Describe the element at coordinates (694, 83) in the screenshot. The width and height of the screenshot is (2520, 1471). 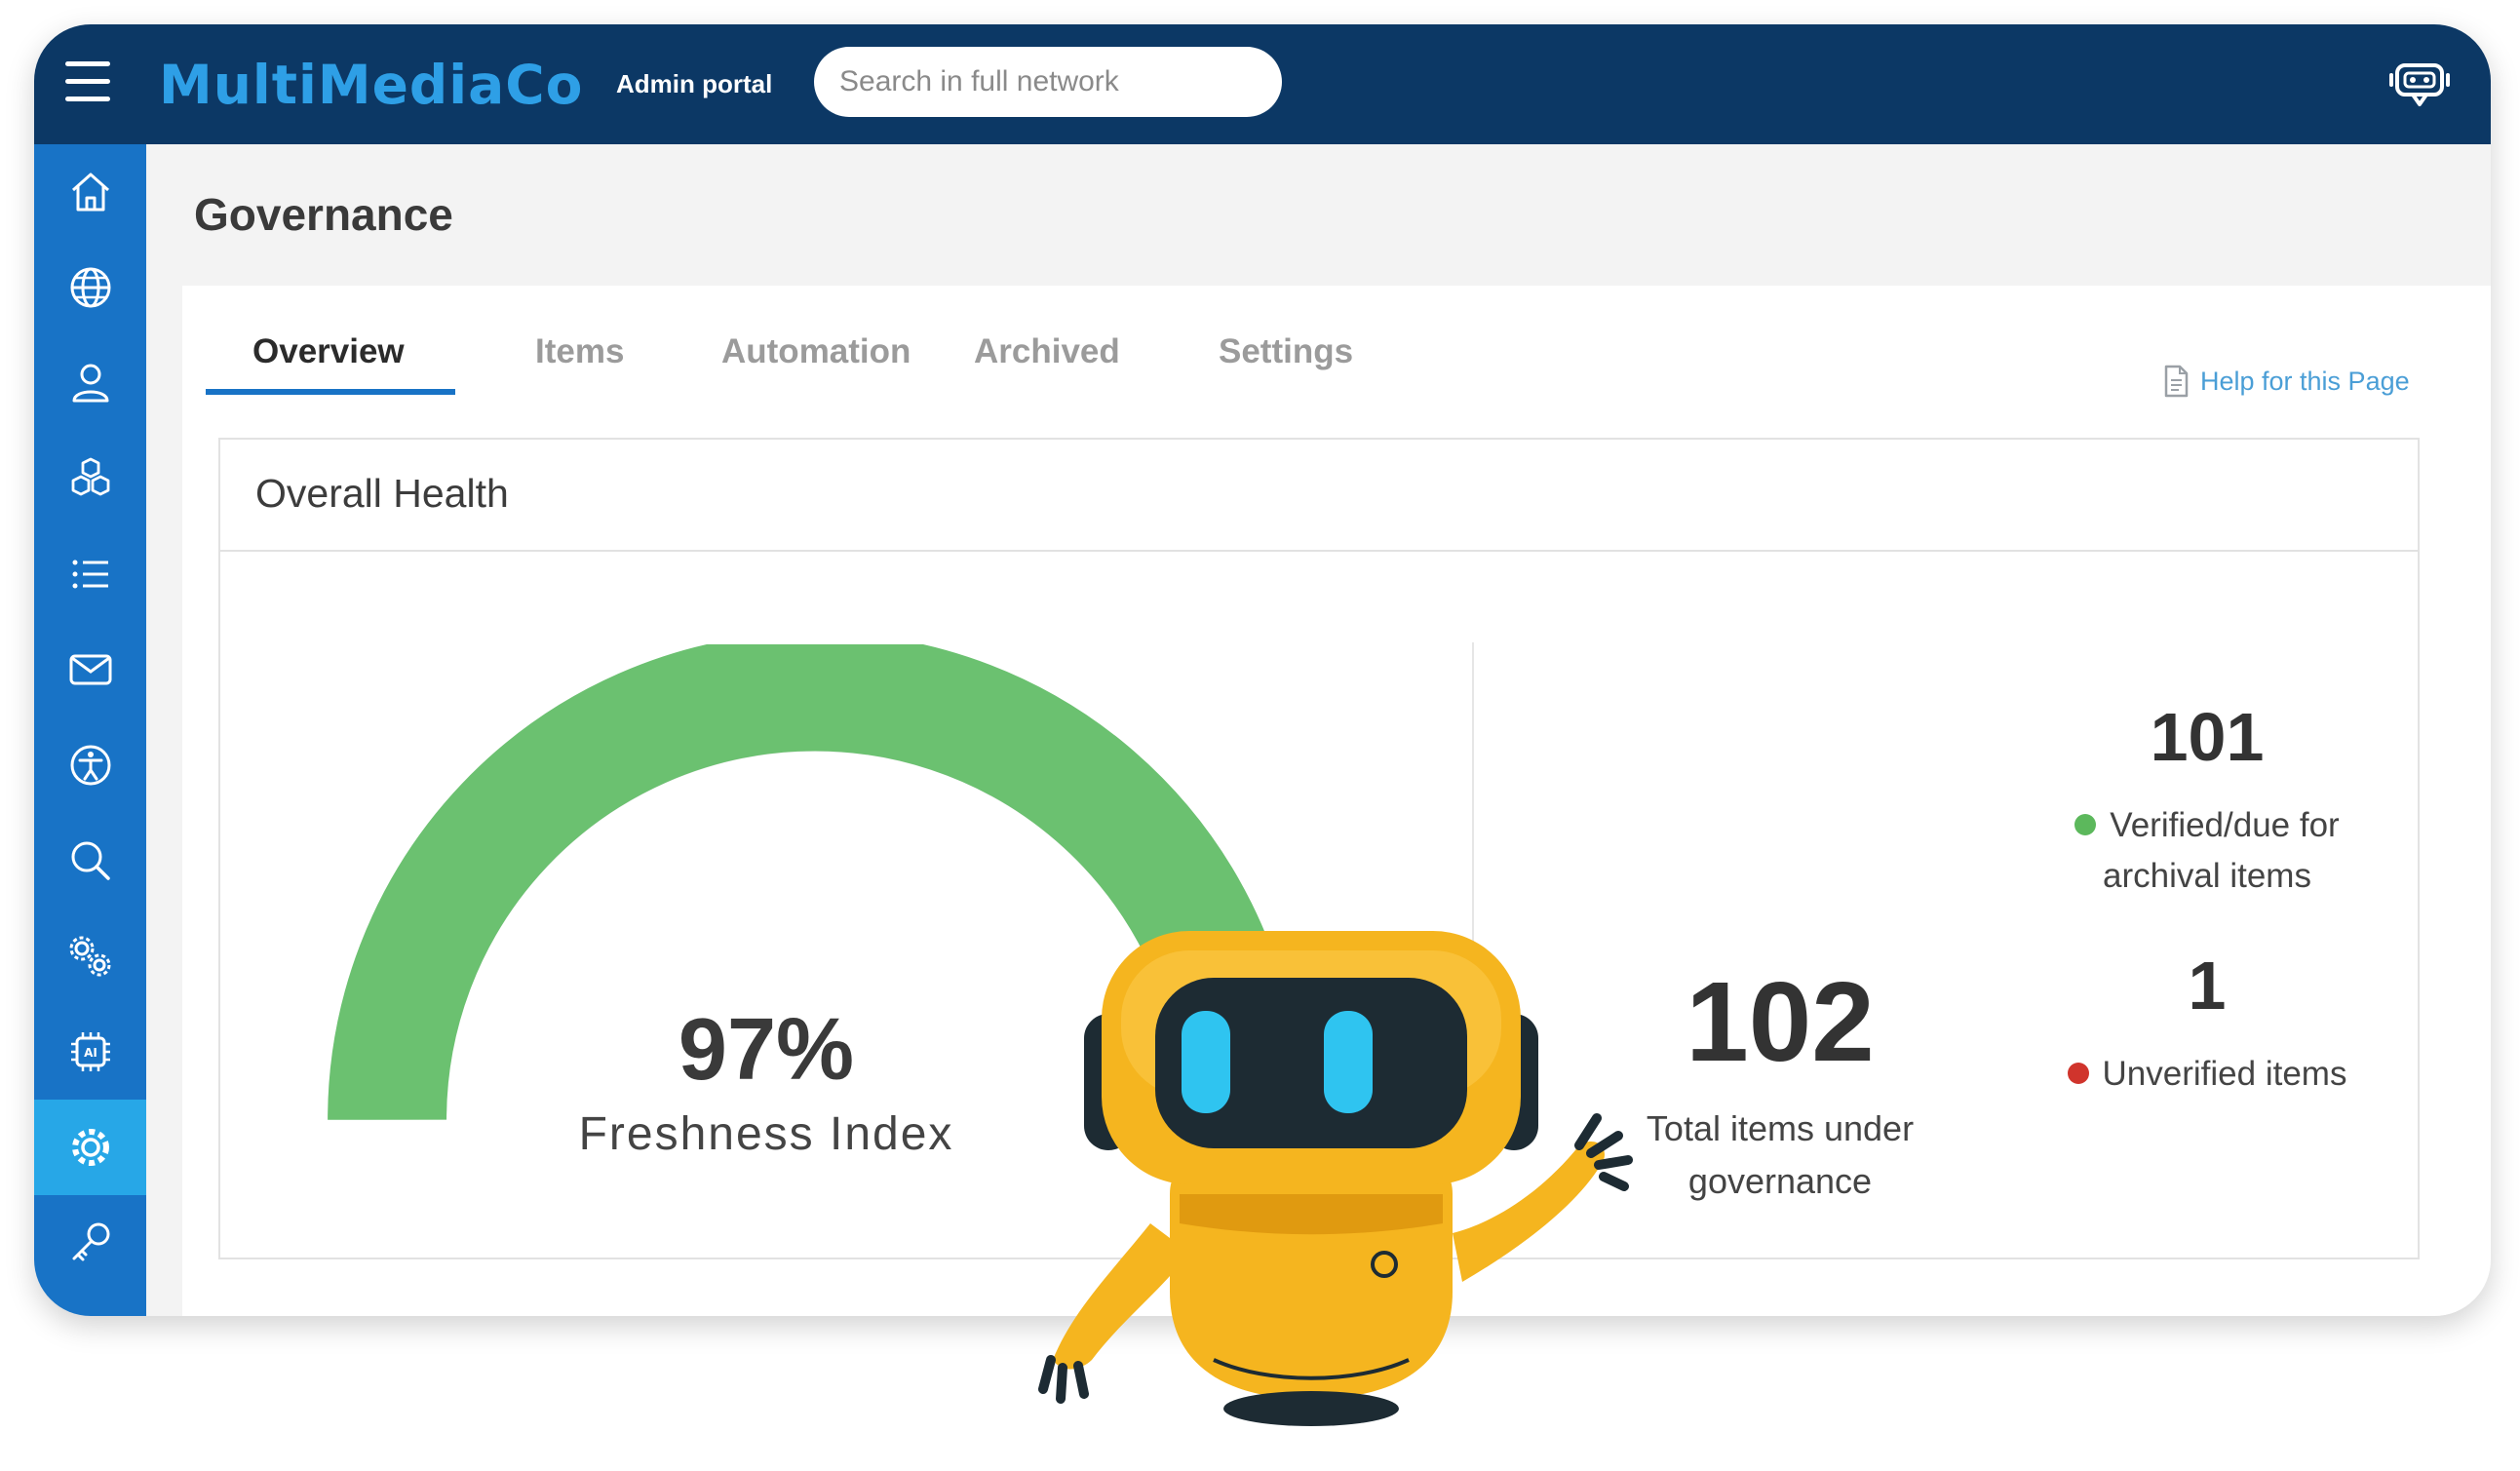
I see `portal-label: Admin portal` at that location.